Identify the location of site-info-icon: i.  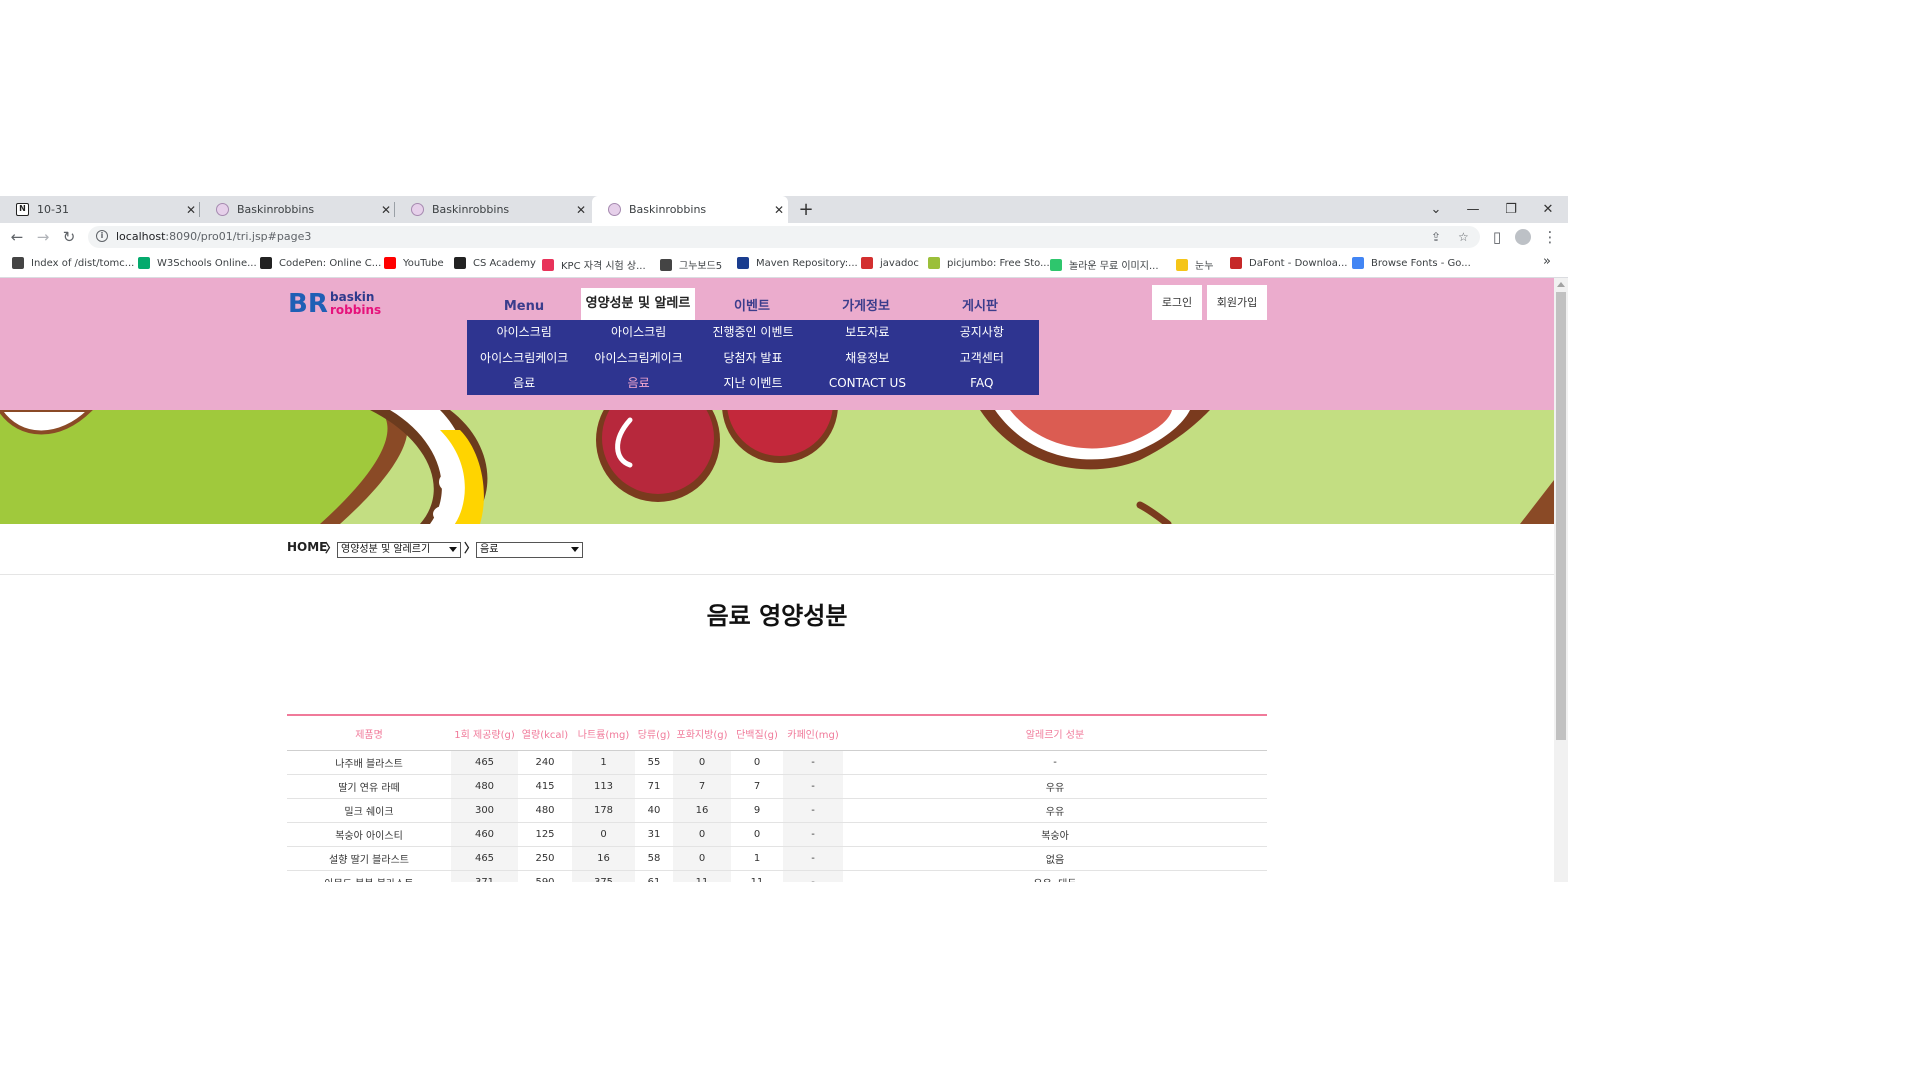
(102, 236).